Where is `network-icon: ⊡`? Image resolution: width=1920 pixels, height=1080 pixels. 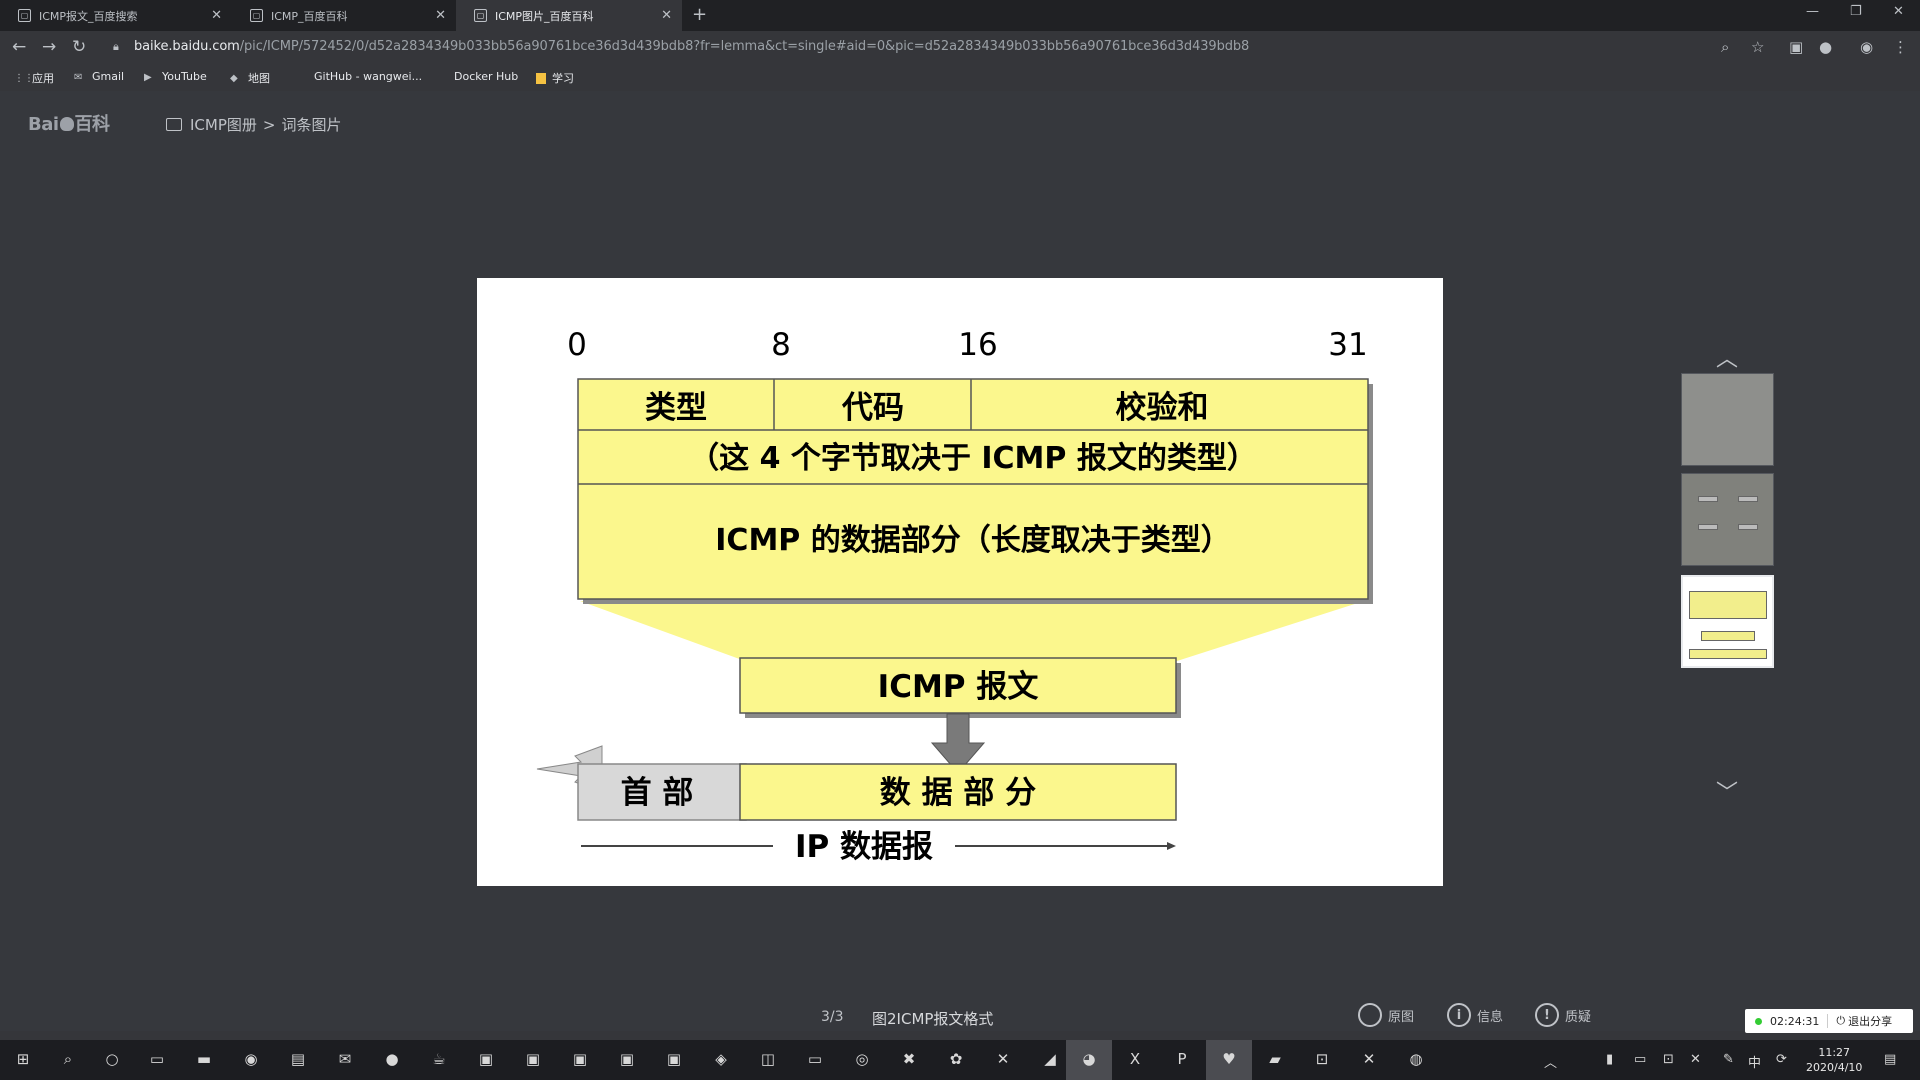 network-icon: ⊡ is located at coordinates (1668, 1059).